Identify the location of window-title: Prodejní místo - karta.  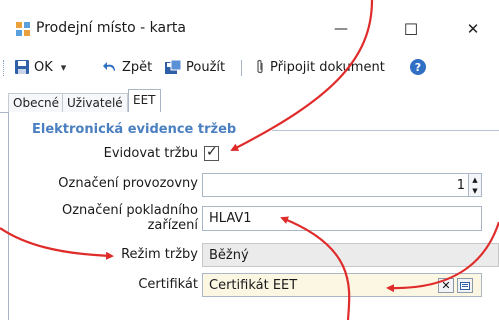
(111, 28).